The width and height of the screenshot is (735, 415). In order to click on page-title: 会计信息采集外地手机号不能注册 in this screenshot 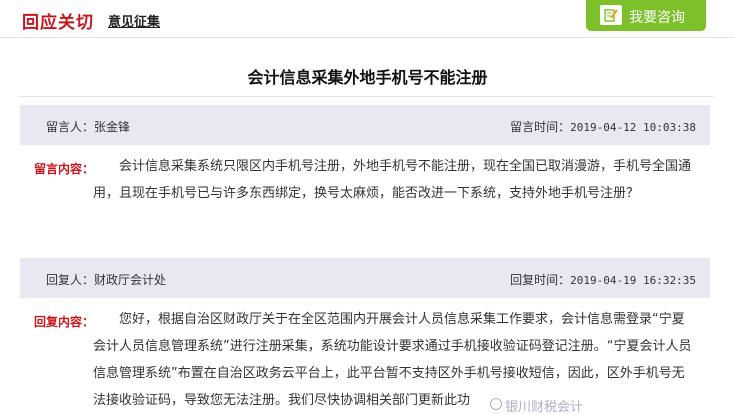, I will do `click(367, 77)`.